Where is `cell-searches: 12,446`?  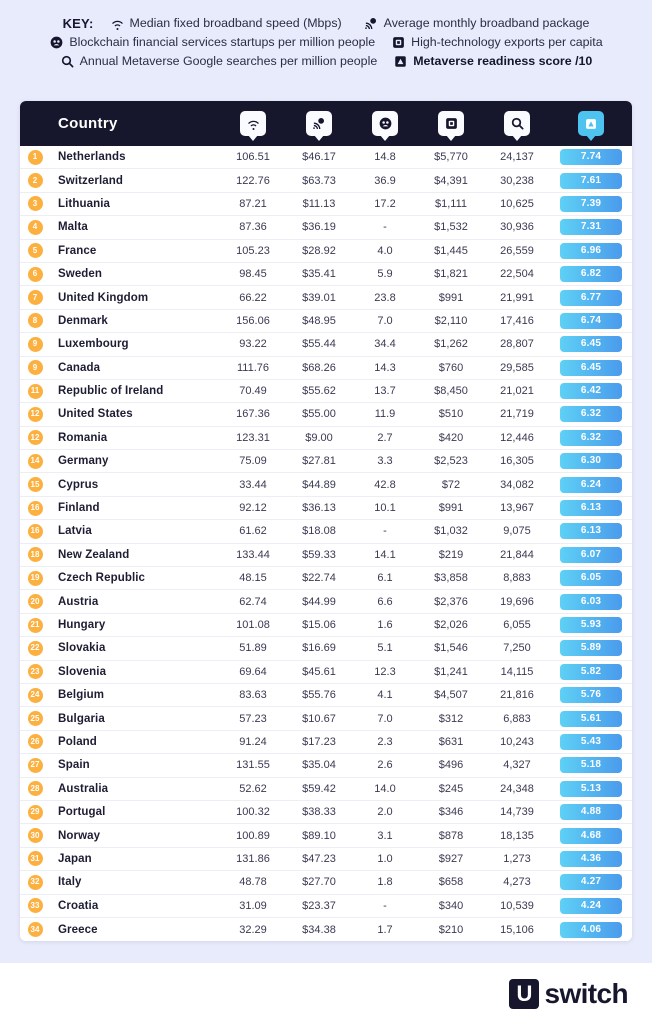 cell-searches: 12,446 is located at coordinates (517, 437).